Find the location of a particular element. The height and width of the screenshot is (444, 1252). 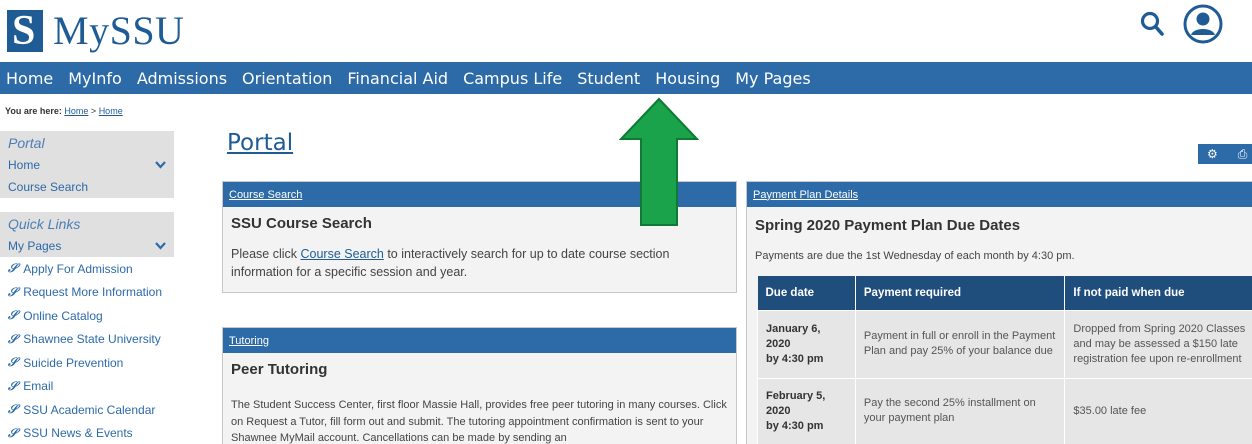

breadcrumb: You are here: Home > Home is located at coordinates (64, 111).